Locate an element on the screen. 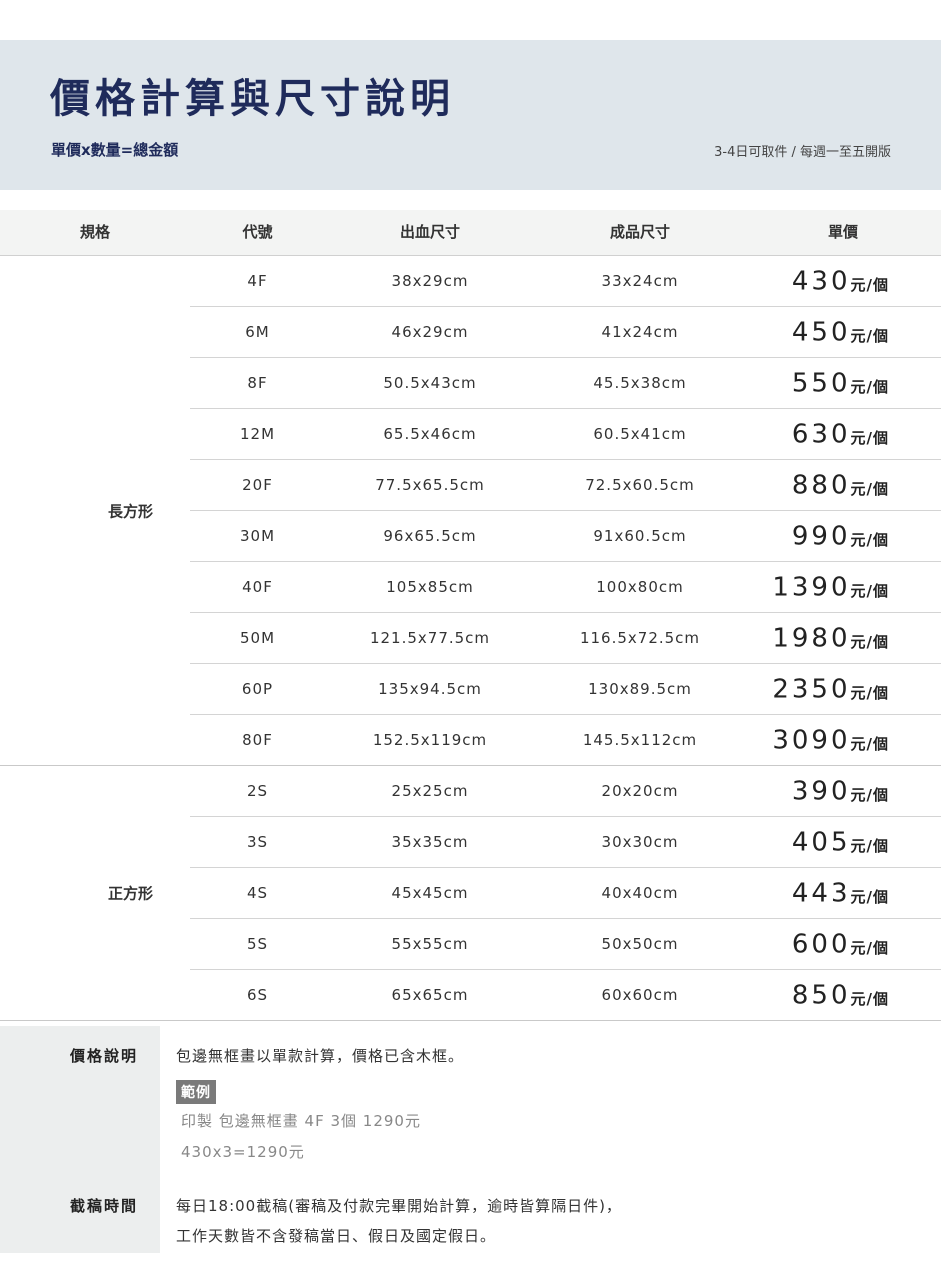 The height and width of the screenshot is (1273, 941). price-value: 2350 is located at coordinates (811, 689).